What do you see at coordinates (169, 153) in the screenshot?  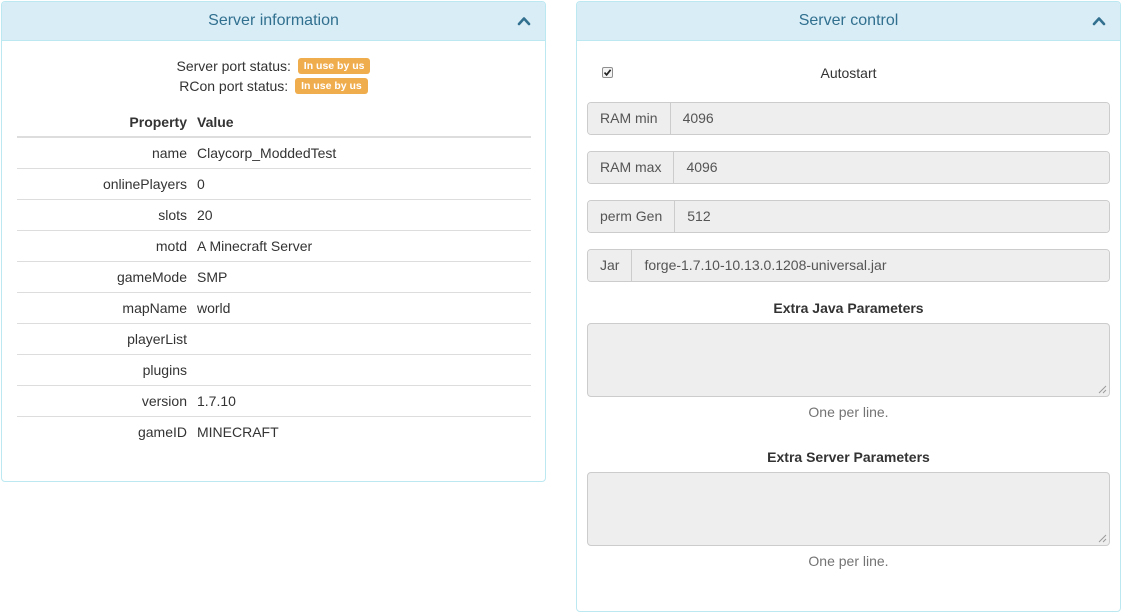 I see `property-key: name` at bounding box center [169, 153].